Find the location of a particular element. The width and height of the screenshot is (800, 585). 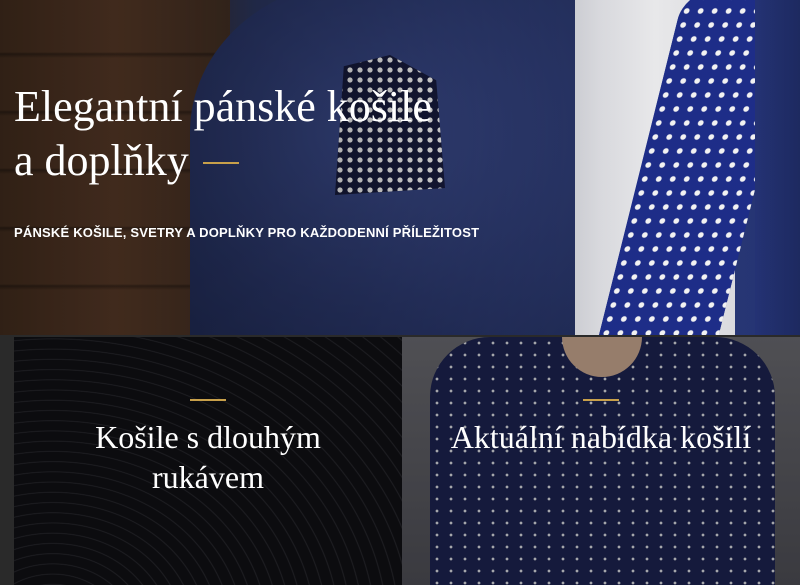

hero-title: Elegantní pánské košile a doplňky is located at coordinates (294, 134).